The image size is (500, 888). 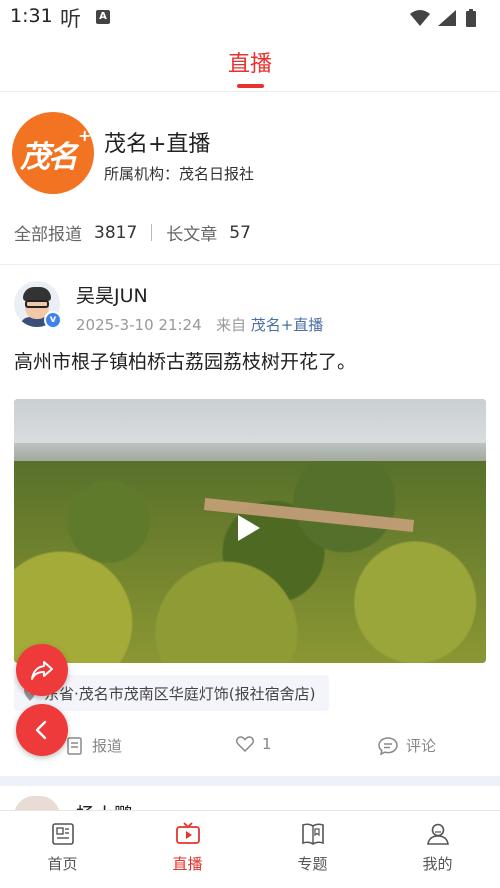 I want to click on back-button, so click(x=42, y=730).